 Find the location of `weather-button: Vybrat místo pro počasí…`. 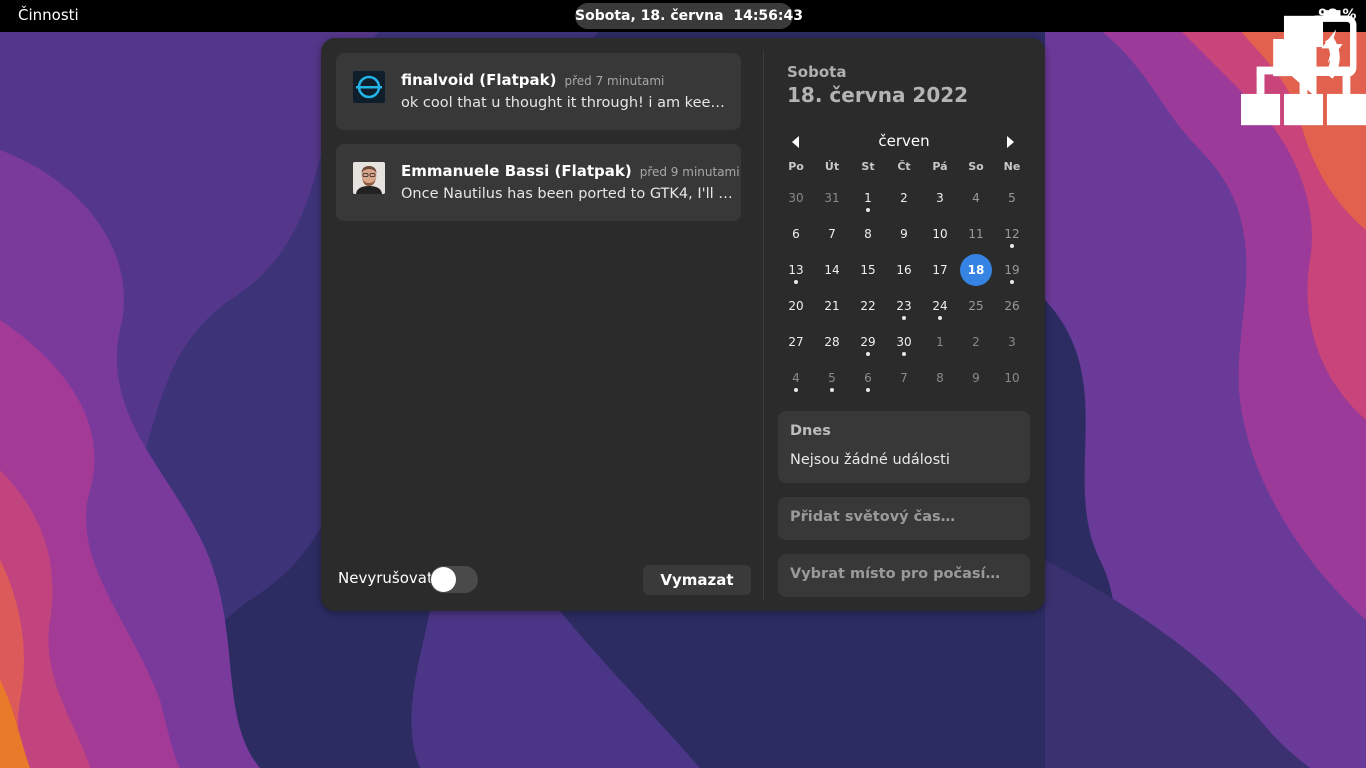

weather-button: Vybrat místo pro počasí… is located at coordinates (904, 575).